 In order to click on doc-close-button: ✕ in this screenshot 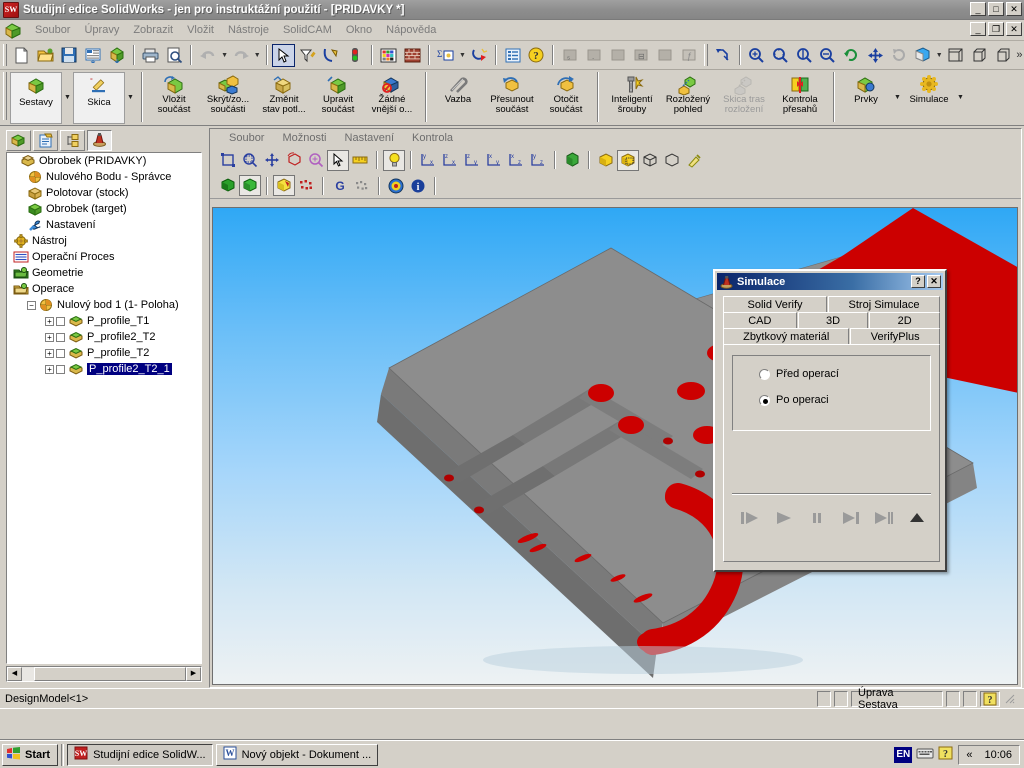, I will do `click(1014, 29)`.